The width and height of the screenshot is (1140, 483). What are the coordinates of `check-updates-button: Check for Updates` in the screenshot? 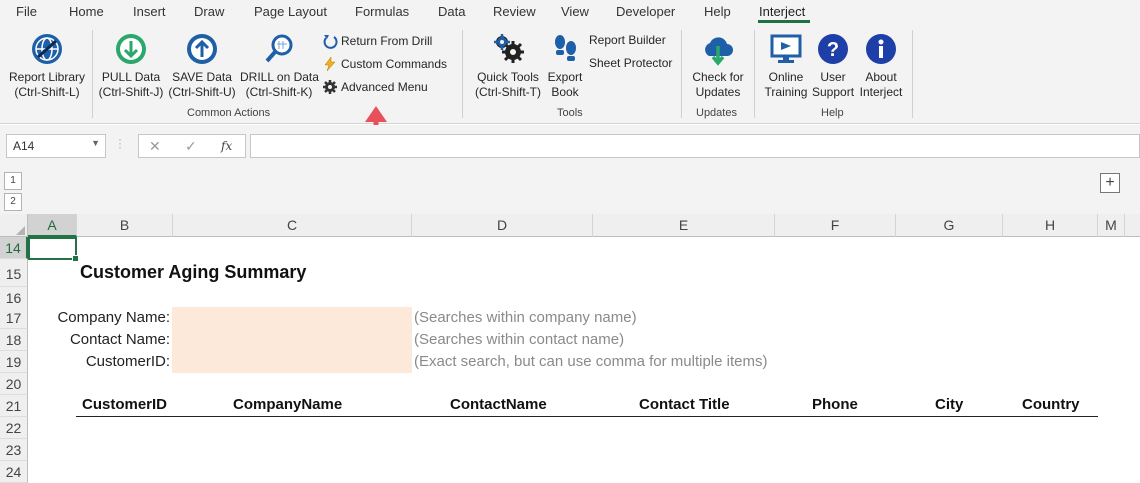 It's located at (718, 66).